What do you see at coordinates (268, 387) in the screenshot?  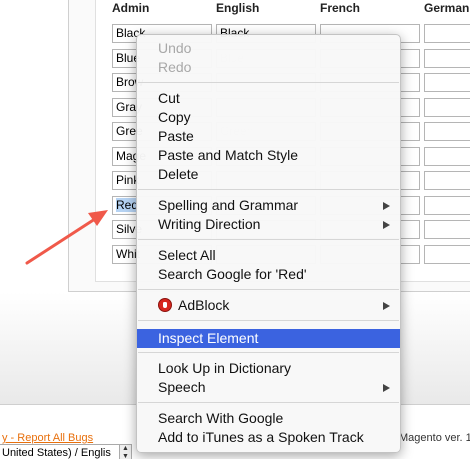 I see `menu-item-speech: Speech` at bounding box center [268, 387].